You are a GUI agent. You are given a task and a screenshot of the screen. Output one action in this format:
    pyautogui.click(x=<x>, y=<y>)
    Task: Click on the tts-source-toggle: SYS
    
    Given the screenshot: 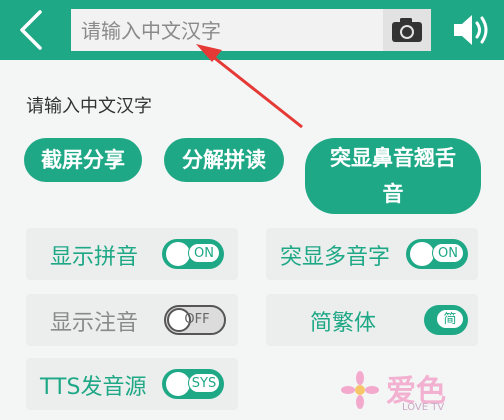 What is the action you would take?
    pyautogui.click(x=193, y=384)
    